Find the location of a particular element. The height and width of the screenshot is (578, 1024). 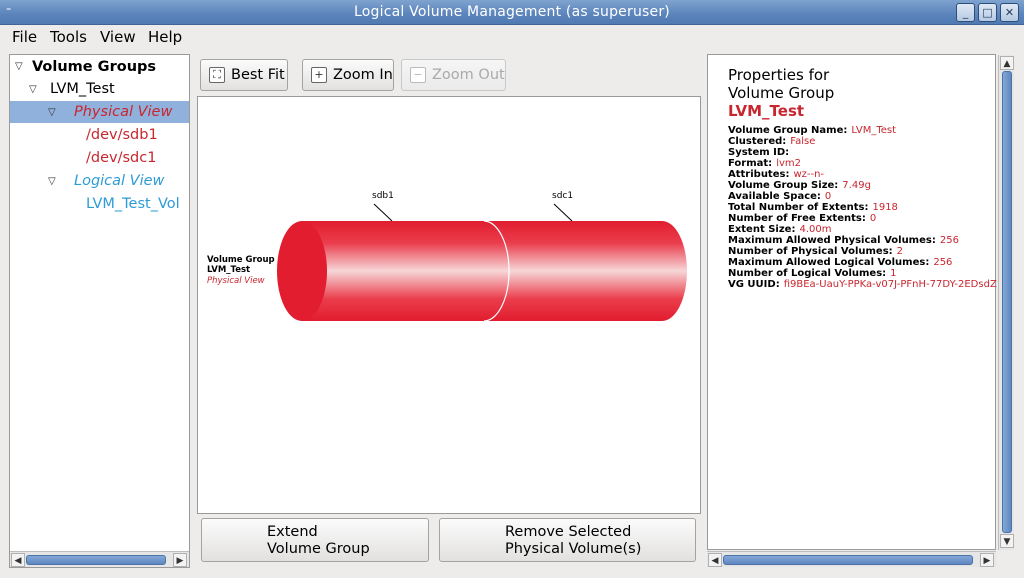

prop-row: Extent Size: 4.00m is located at coordinates (779, 229).